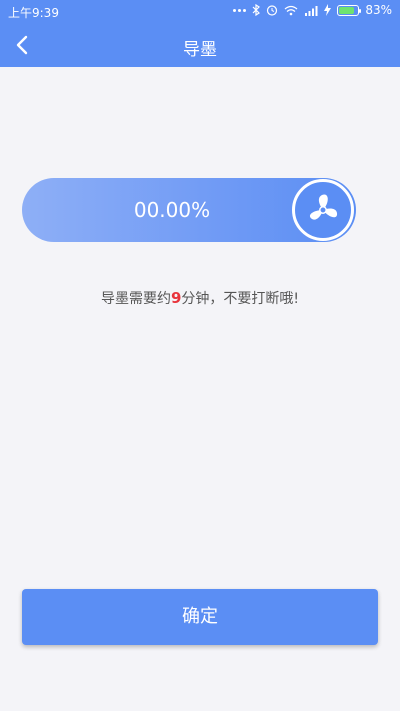  I want to click on charging-icon, so click(328, 10).